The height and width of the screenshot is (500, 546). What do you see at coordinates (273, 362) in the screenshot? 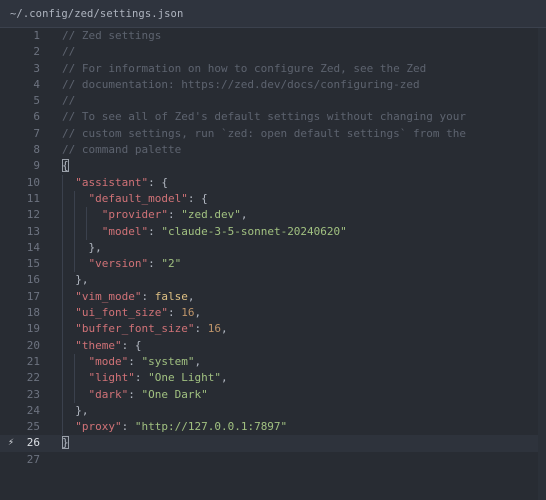
I see `code-line: 21 "mode": "system",` at bounding box center [273, 362].